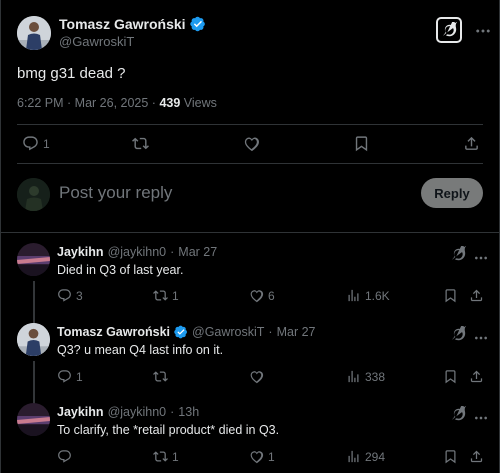 Image resolution: width=500 pixels, height=473 pixels. What do you see at coordinates (375, 376) in the screenshot?
I see `views-count: 338` at bounding box center [375, 376].